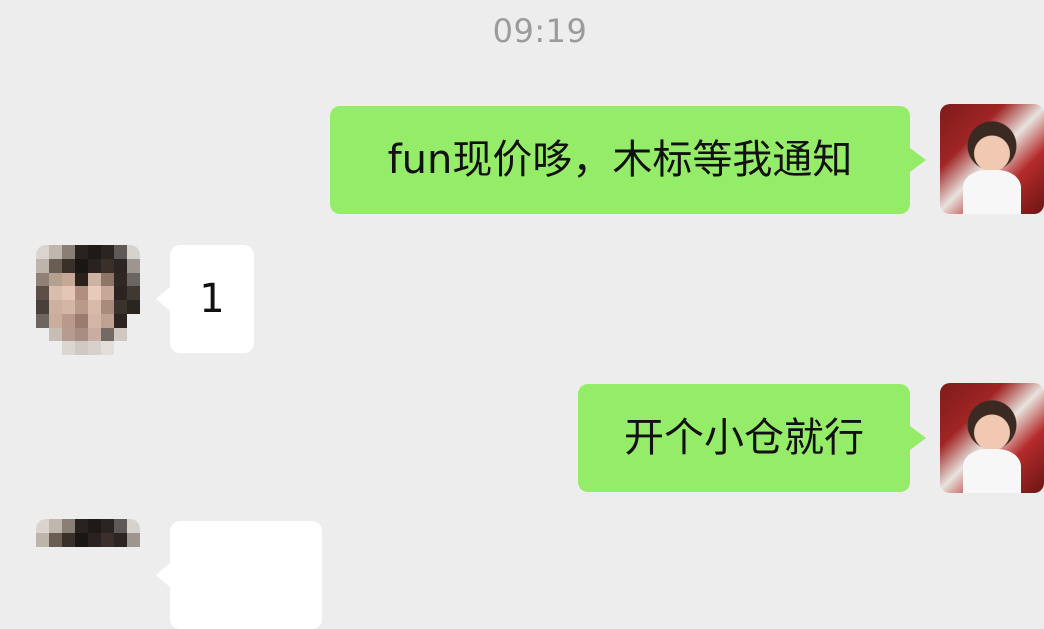 The image size is (1044, 629). I want to click on outgoing-message-bubble: 开个小仓就行, so click(752, 438).